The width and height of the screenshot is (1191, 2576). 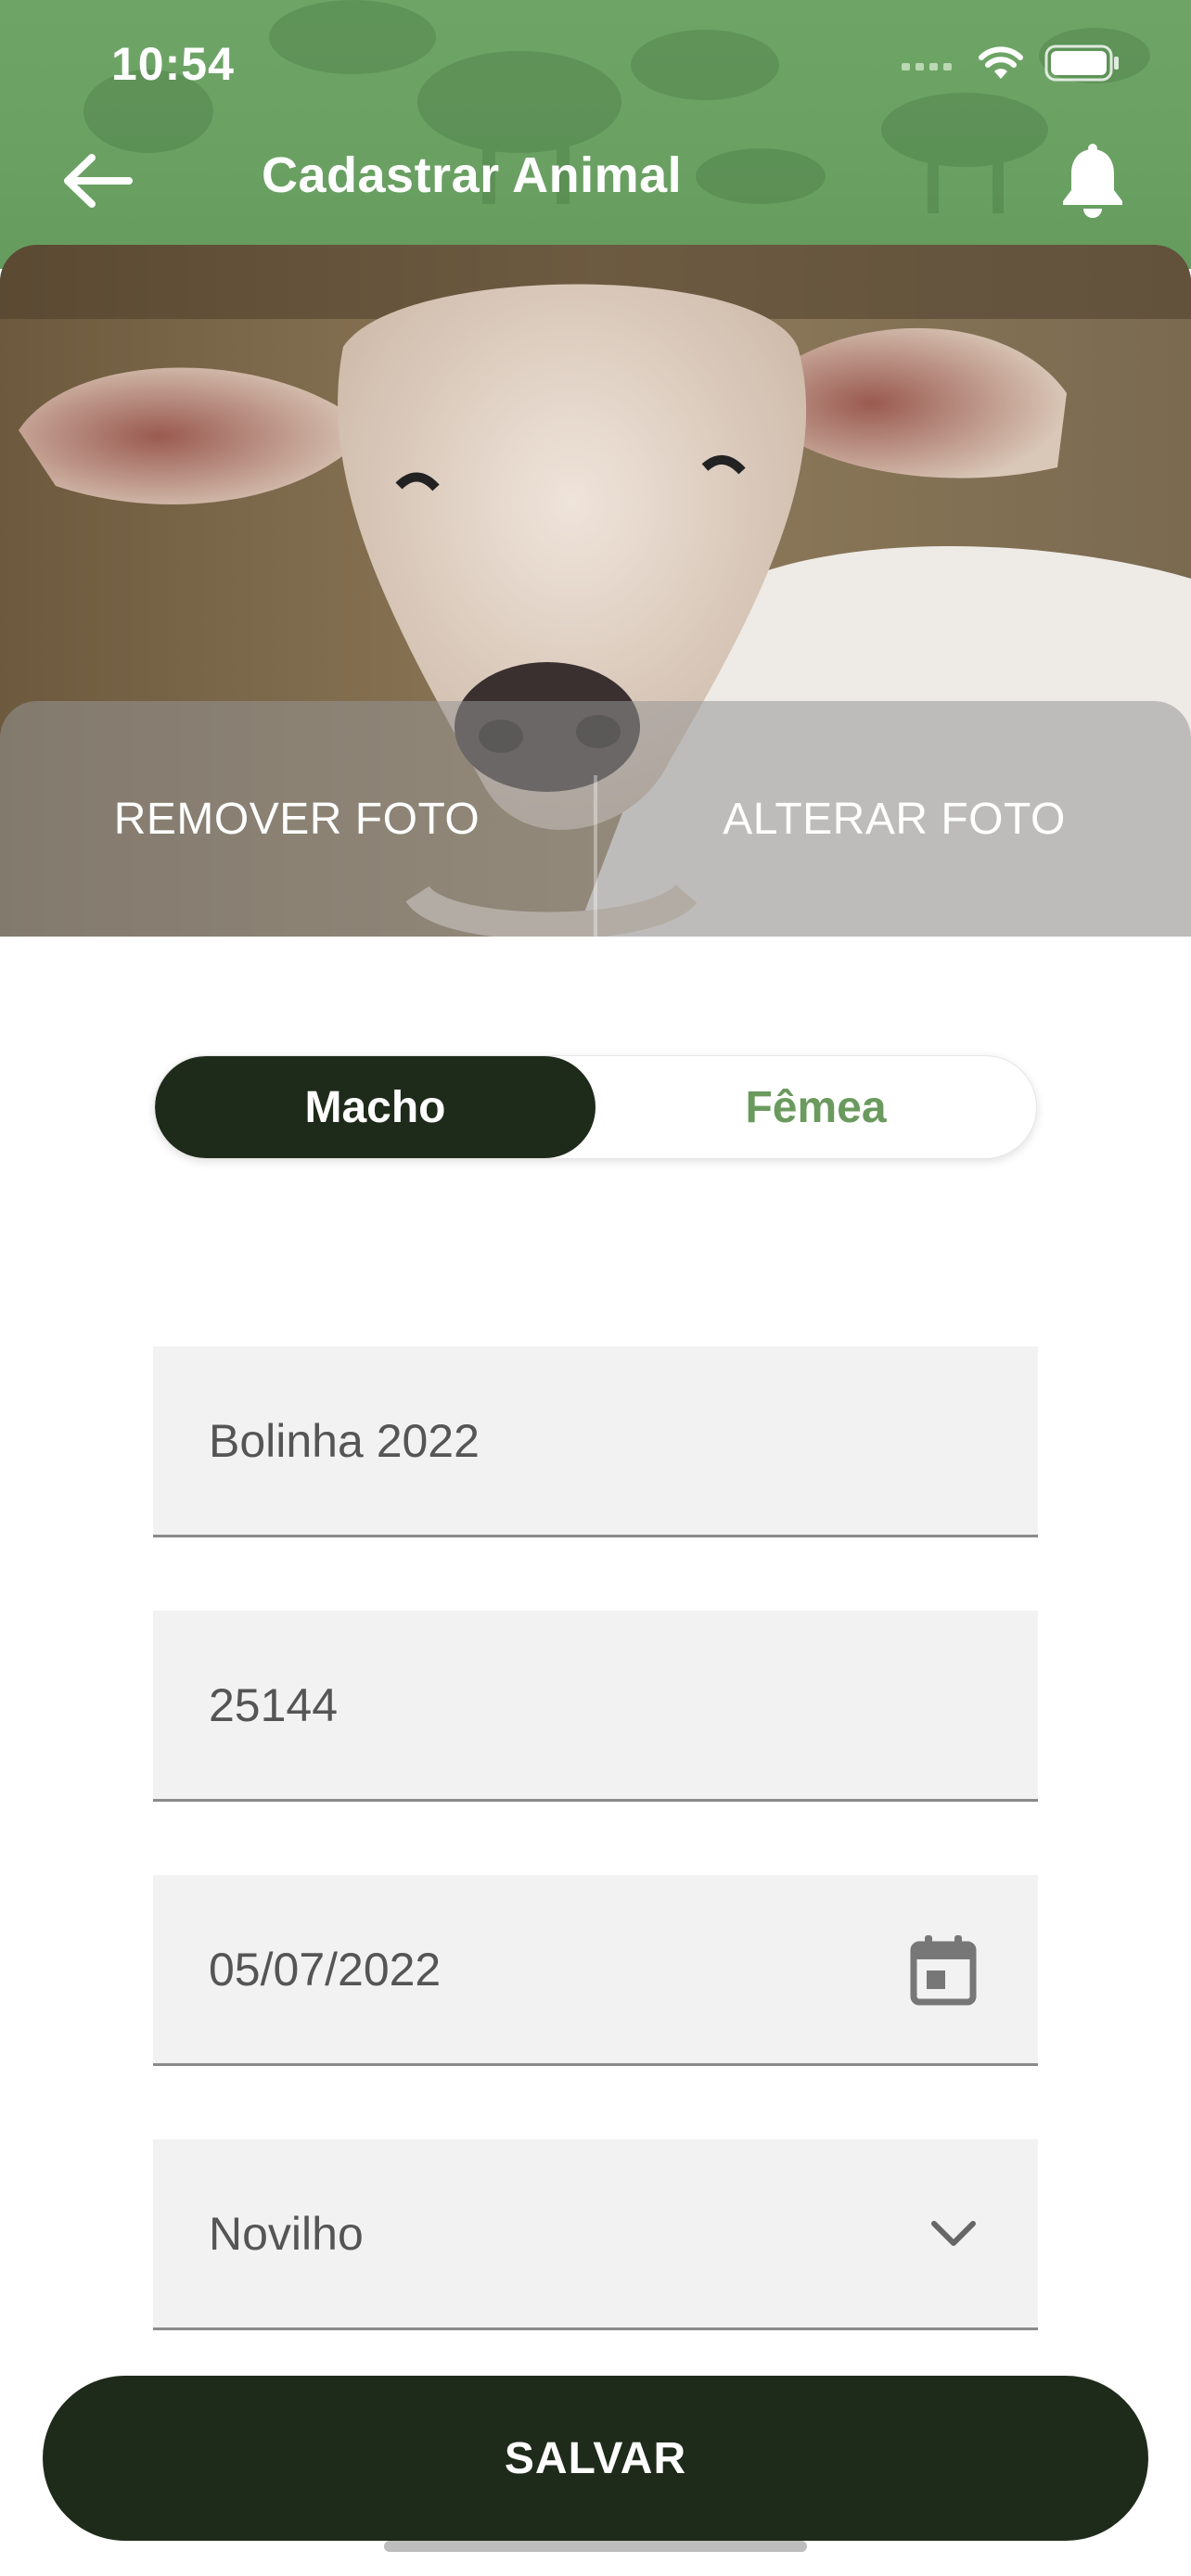 I want to click on app-header: 10:54 Cadastrar Animal, so click(x=595, y=134).